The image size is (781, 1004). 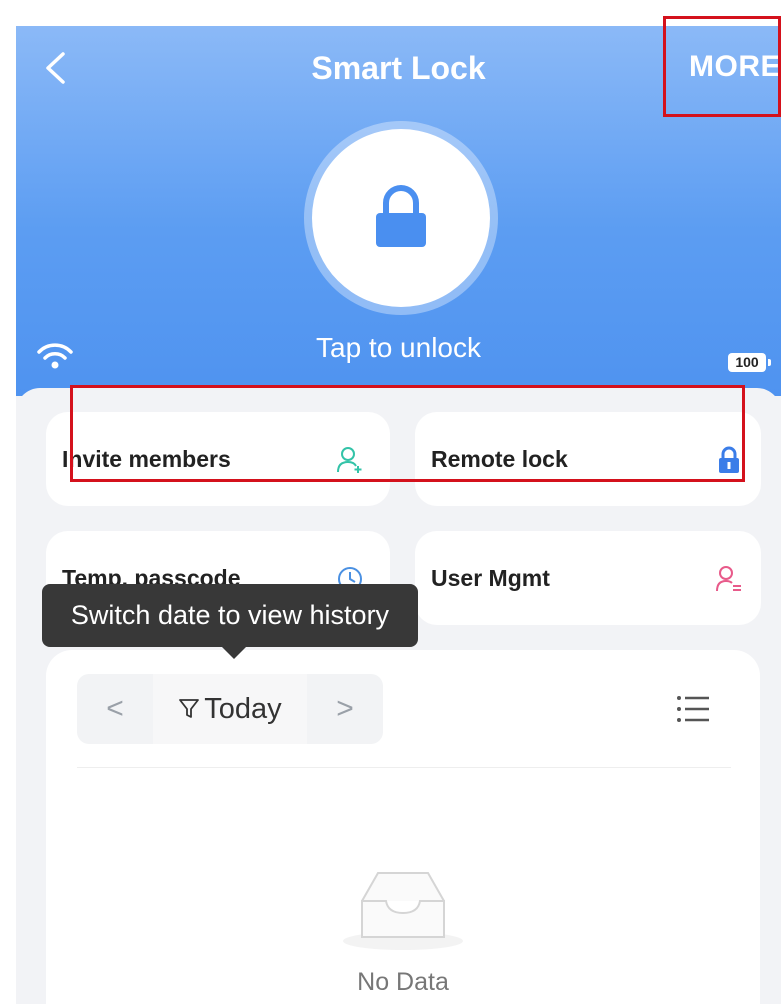 What do you see at coordinates (403, 911) in the screenshot?
I see `empty-inbox-icon` at bounding box center [403, 911].